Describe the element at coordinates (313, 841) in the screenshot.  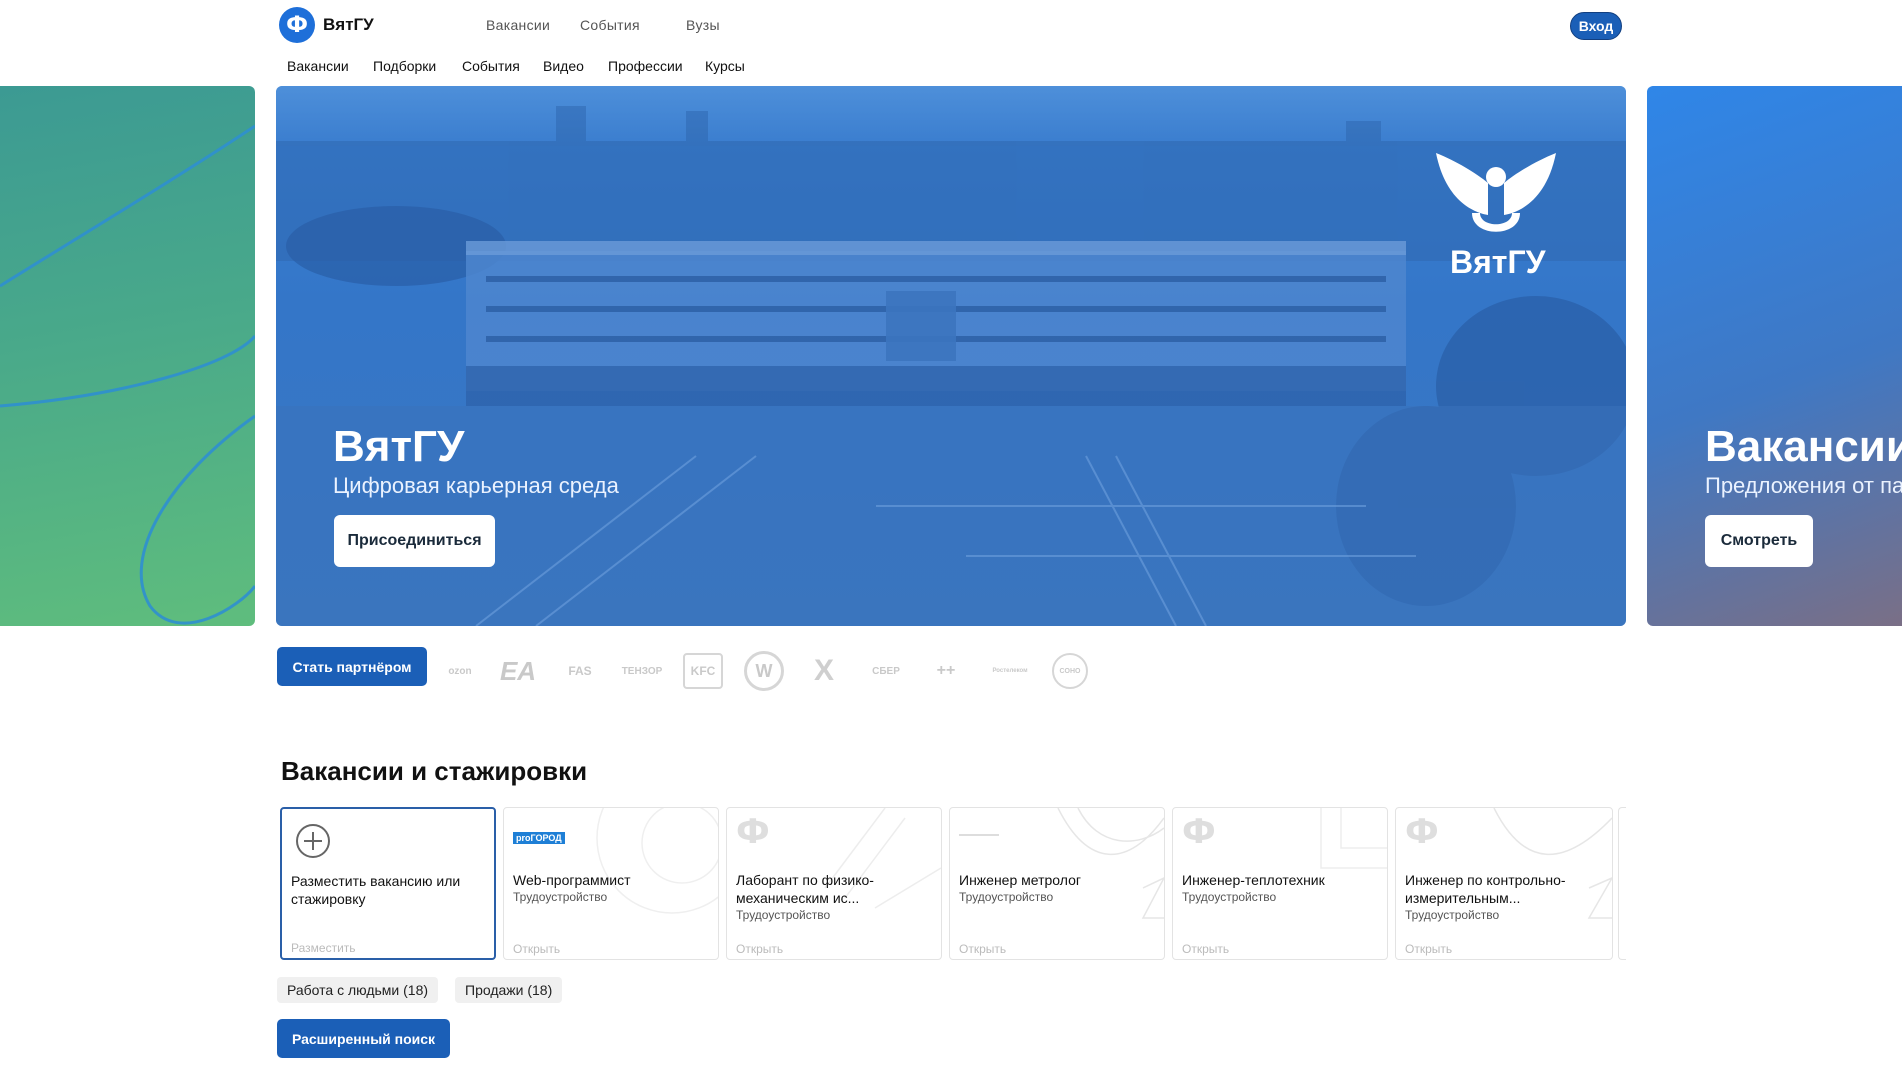
I see `plus-circle-icon` at that location.